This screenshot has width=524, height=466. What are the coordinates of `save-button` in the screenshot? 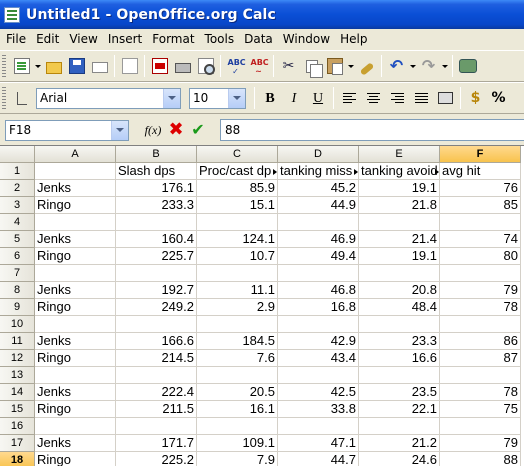 It's located at (76, 66).